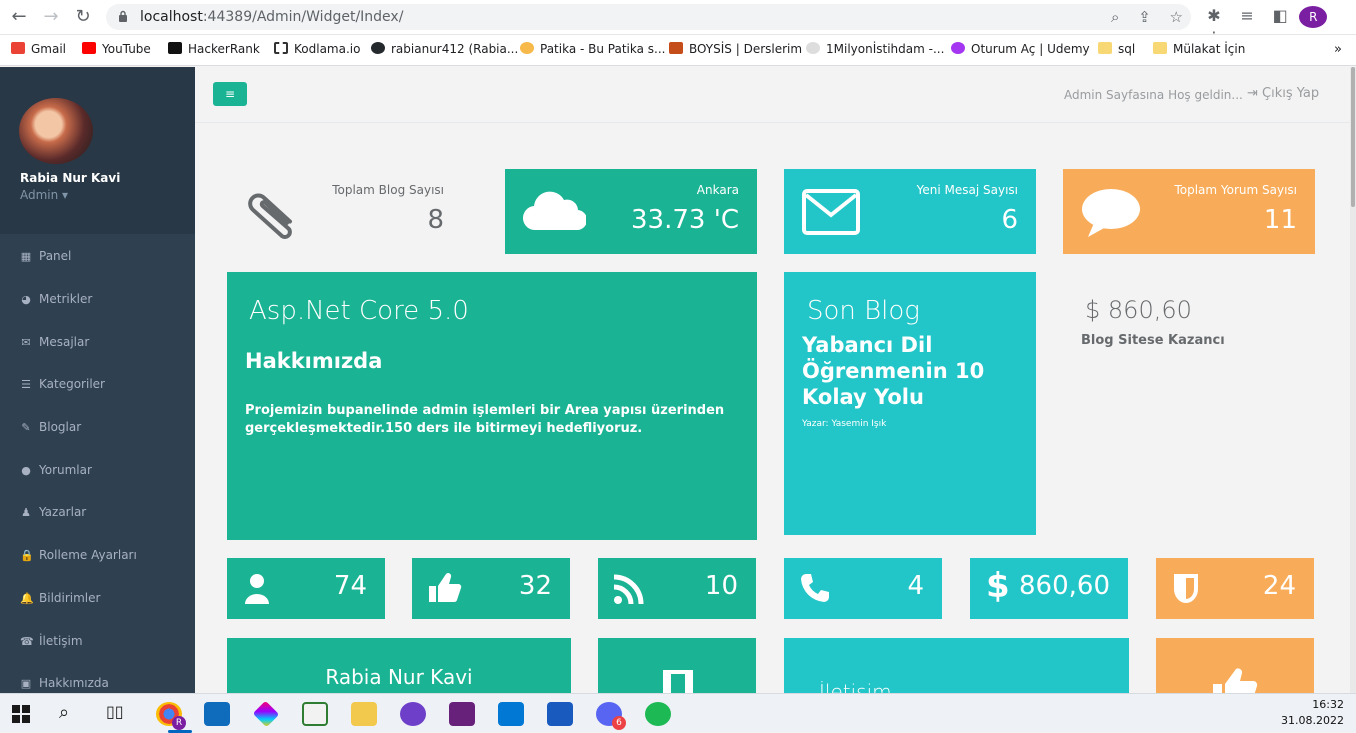 The width and height of the screenshot is (1356, 733). What do you see at coordinates (560, 714) in the screenshot?
I see `word-icon` at bounding box center [560, 714].